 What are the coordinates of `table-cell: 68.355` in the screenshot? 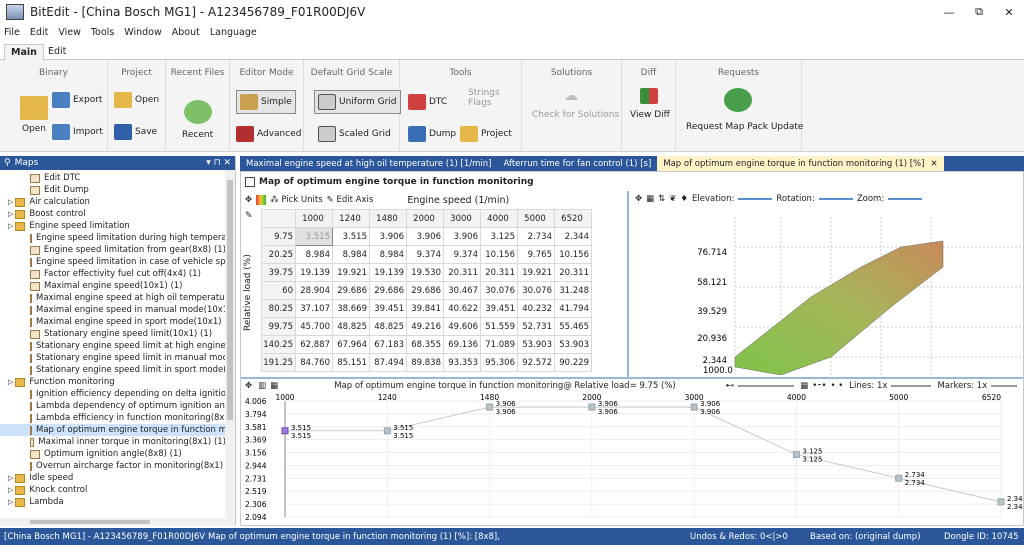 It's located at (425, 344).